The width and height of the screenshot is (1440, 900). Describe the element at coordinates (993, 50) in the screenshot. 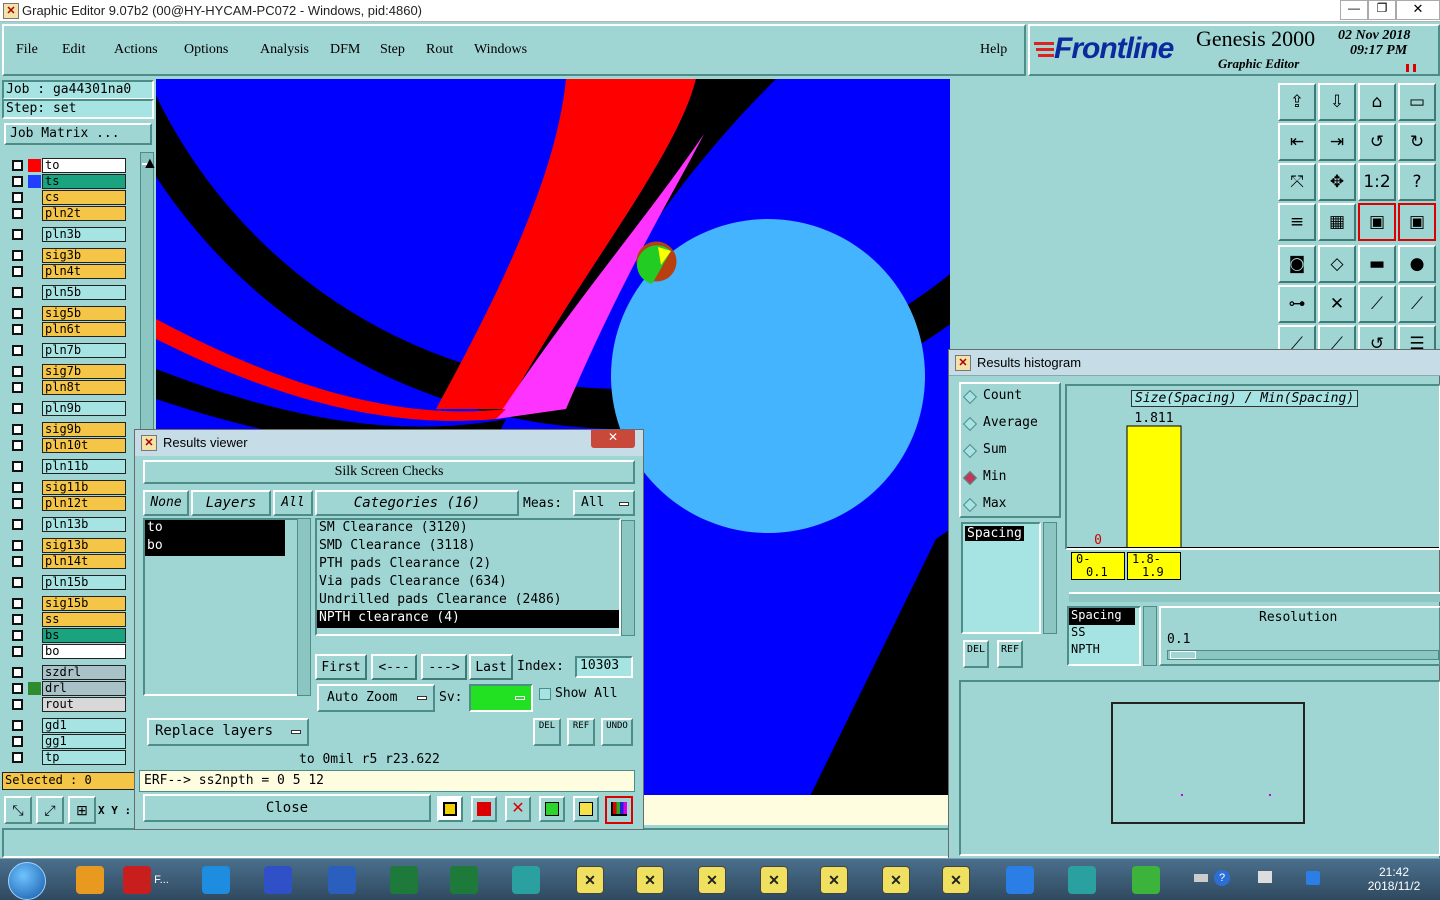

I see `menu-help: Help` at that location.